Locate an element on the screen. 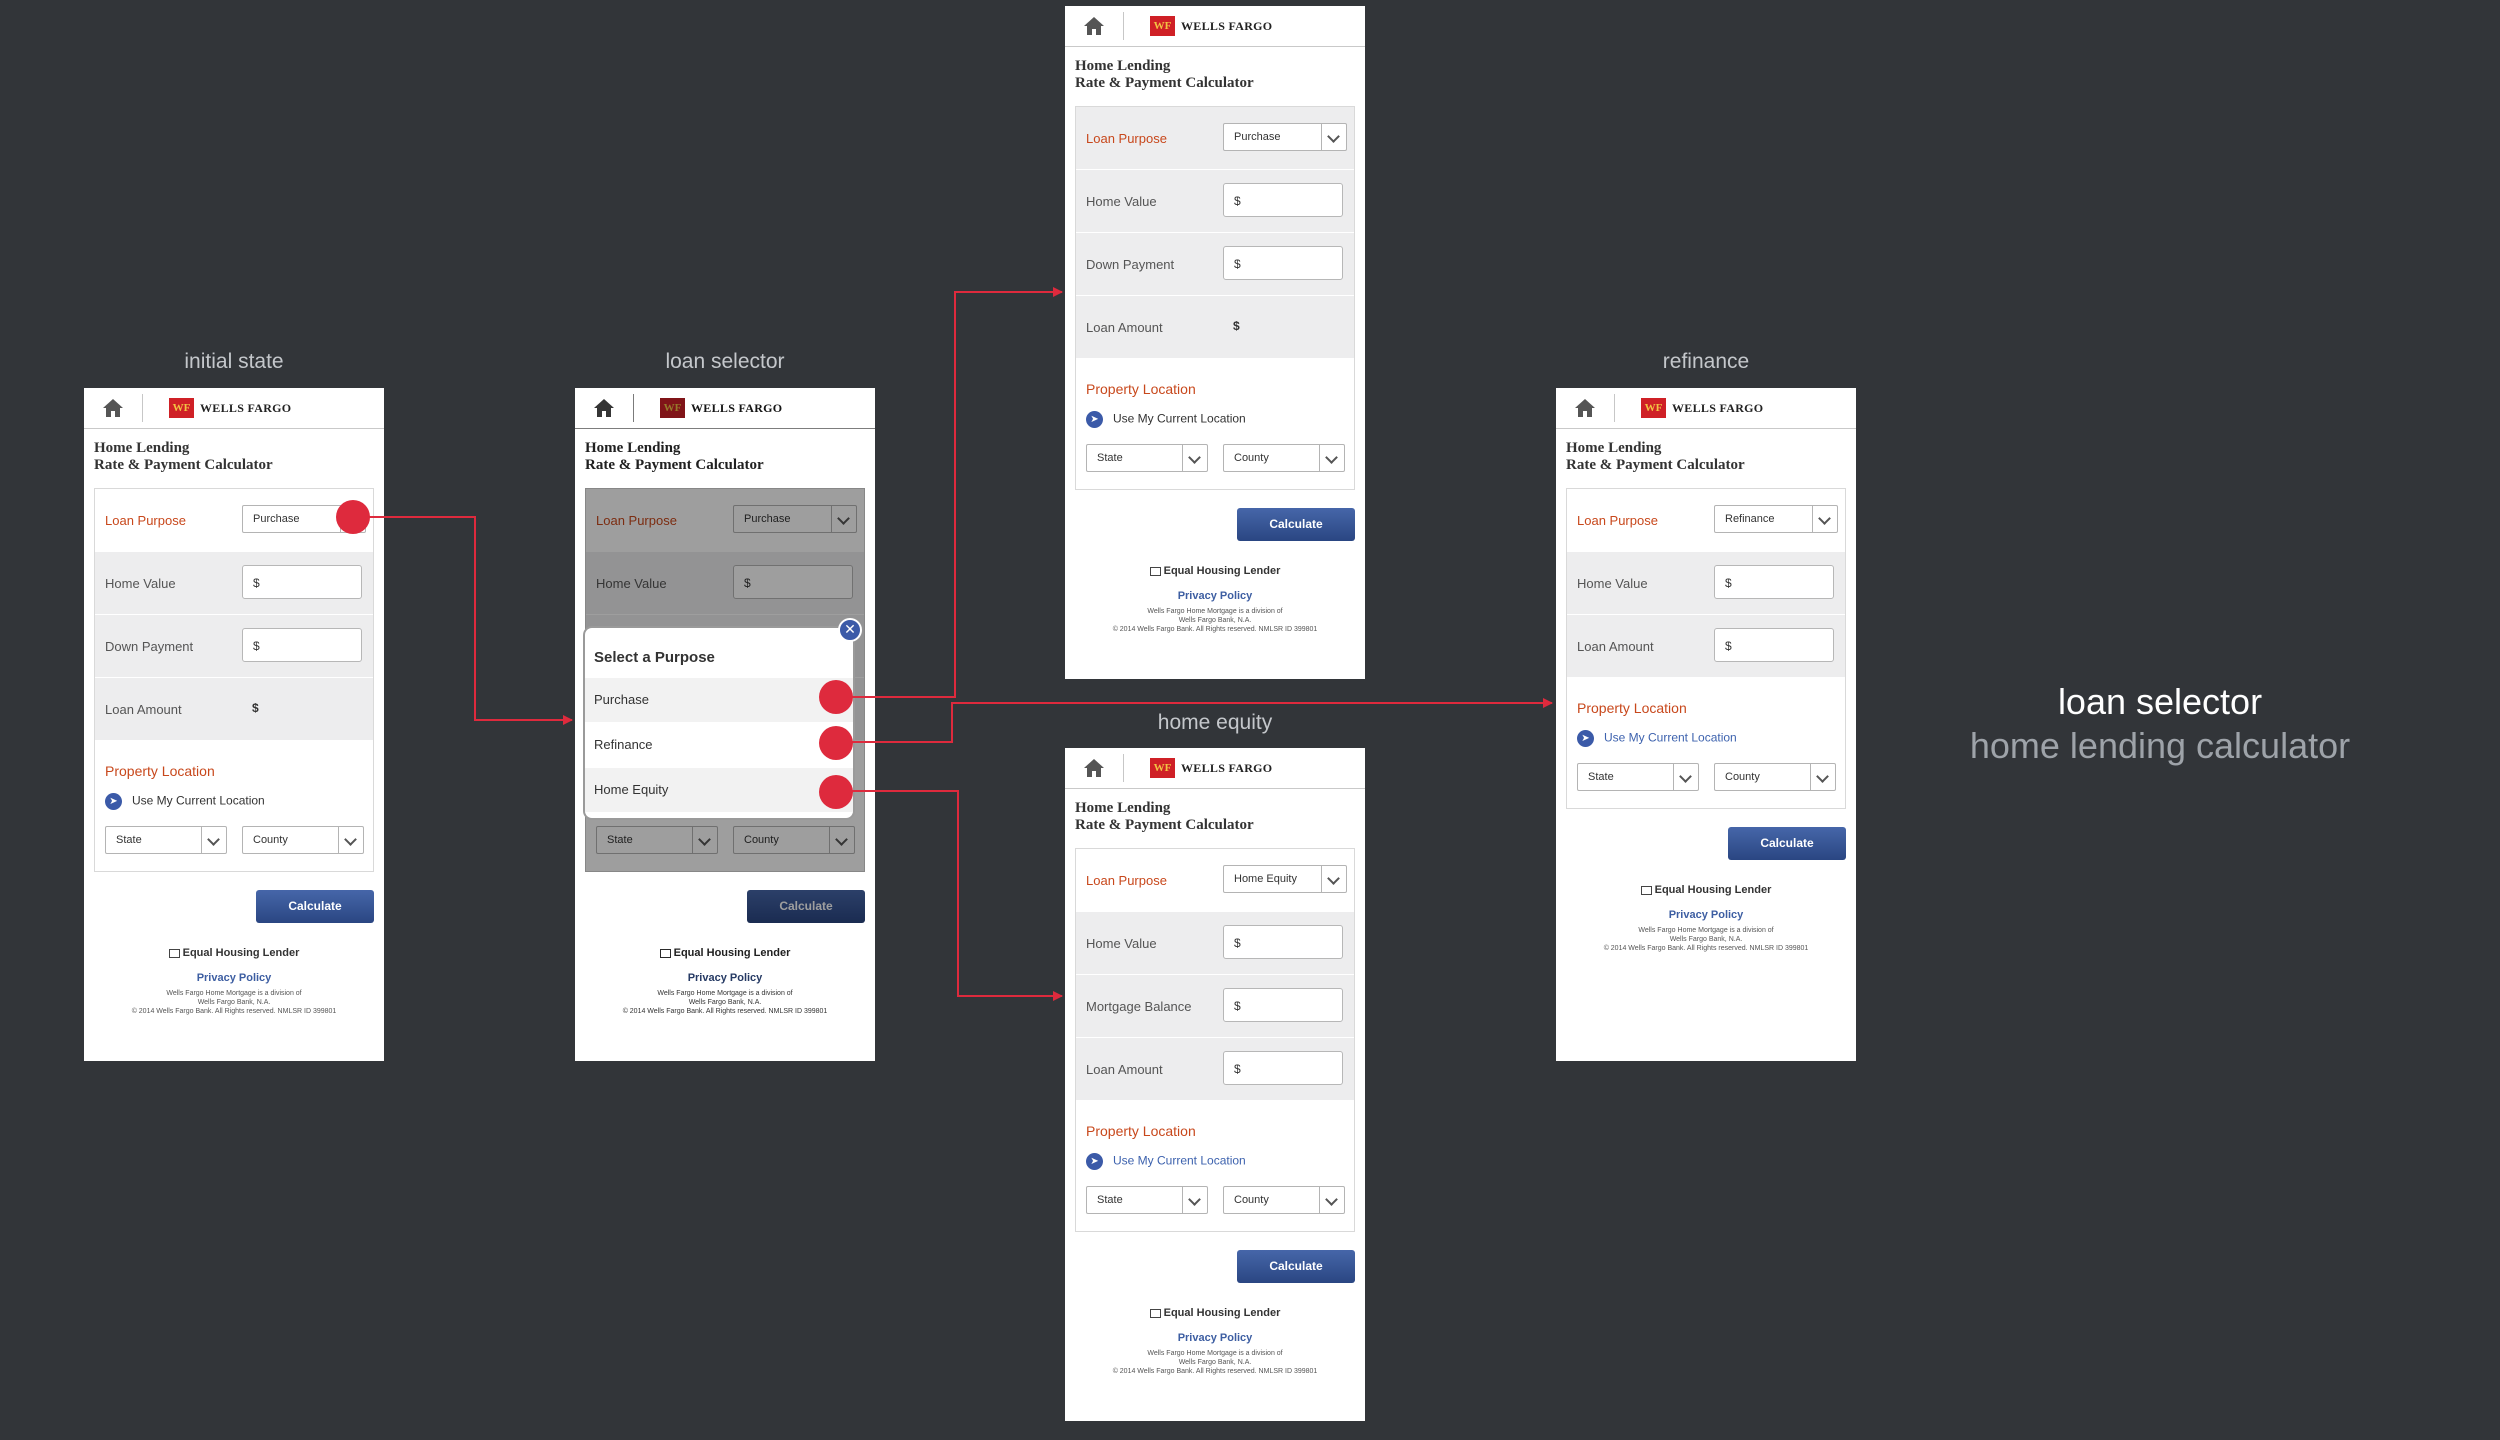  loan-amount-row: Loan Amount $ is located at coordinates (1706, 646).